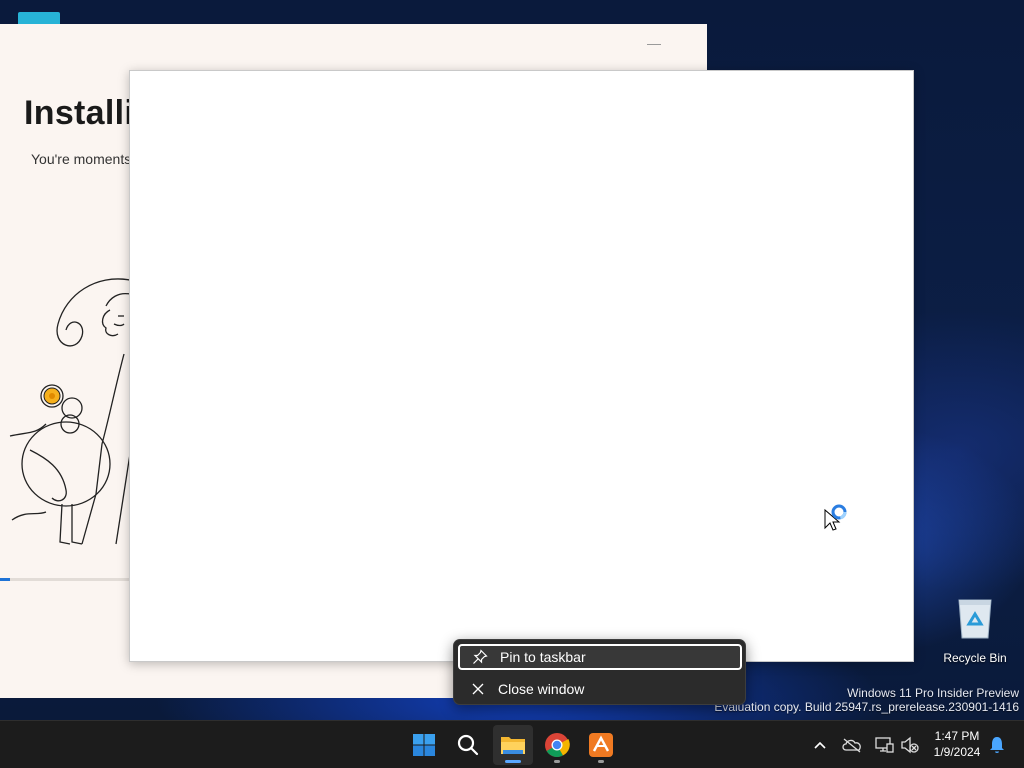 This screenshot has height=768, width=1024. Describe the element at coordinates (480, 657) in the screenshot. I see `pin-icon` at that location.